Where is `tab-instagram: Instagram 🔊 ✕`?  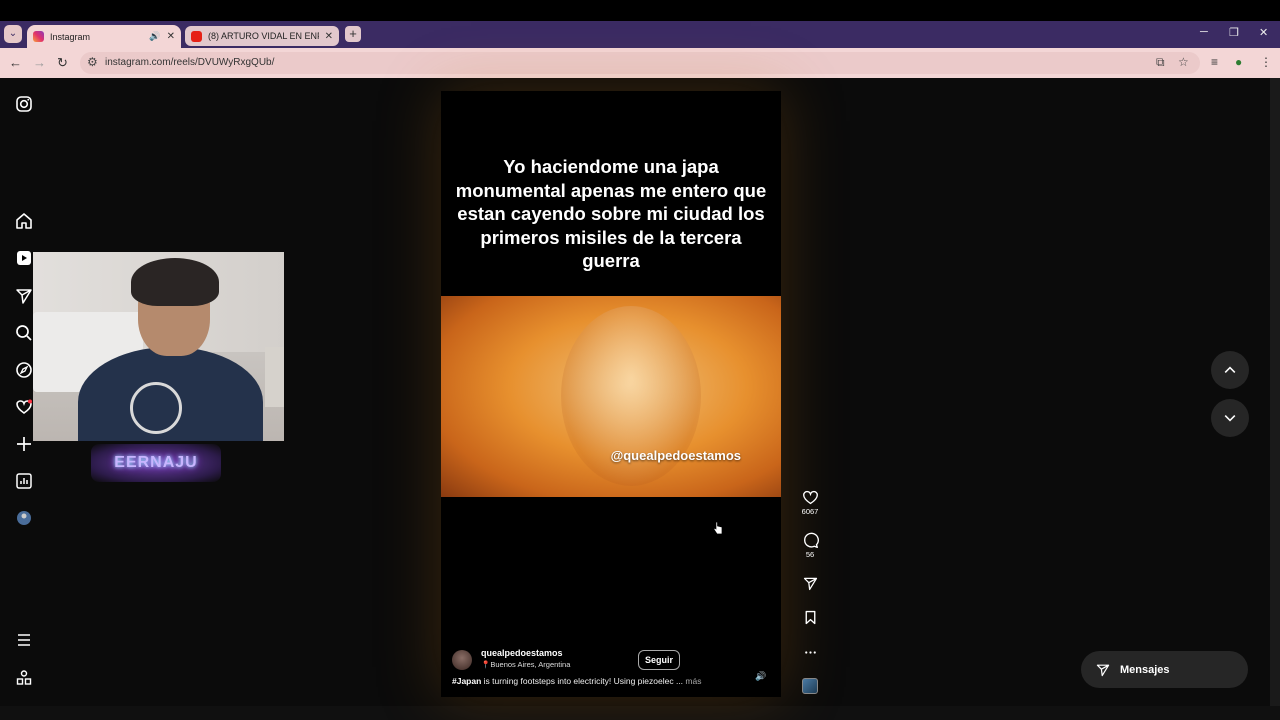 tab-instagram: Instagram 🔊 ✕ is located at coordinates (104, 36).